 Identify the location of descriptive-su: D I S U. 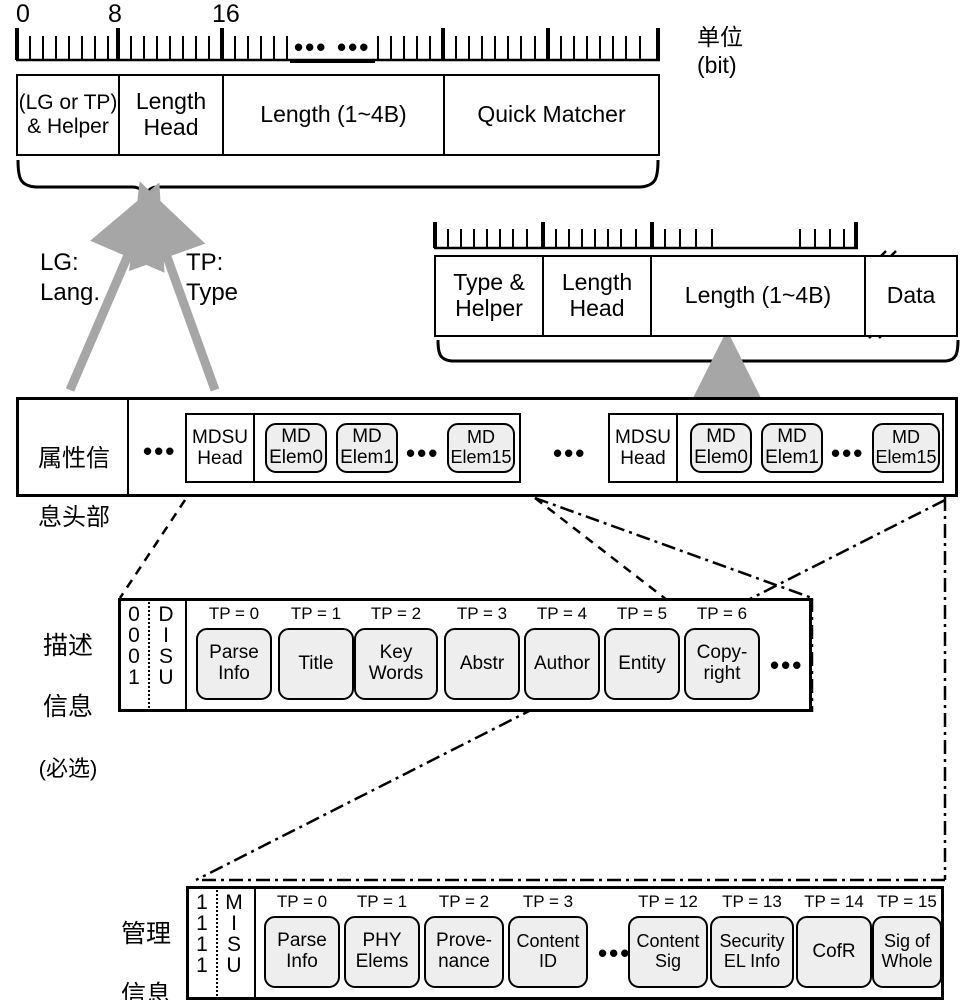
(166, 646).